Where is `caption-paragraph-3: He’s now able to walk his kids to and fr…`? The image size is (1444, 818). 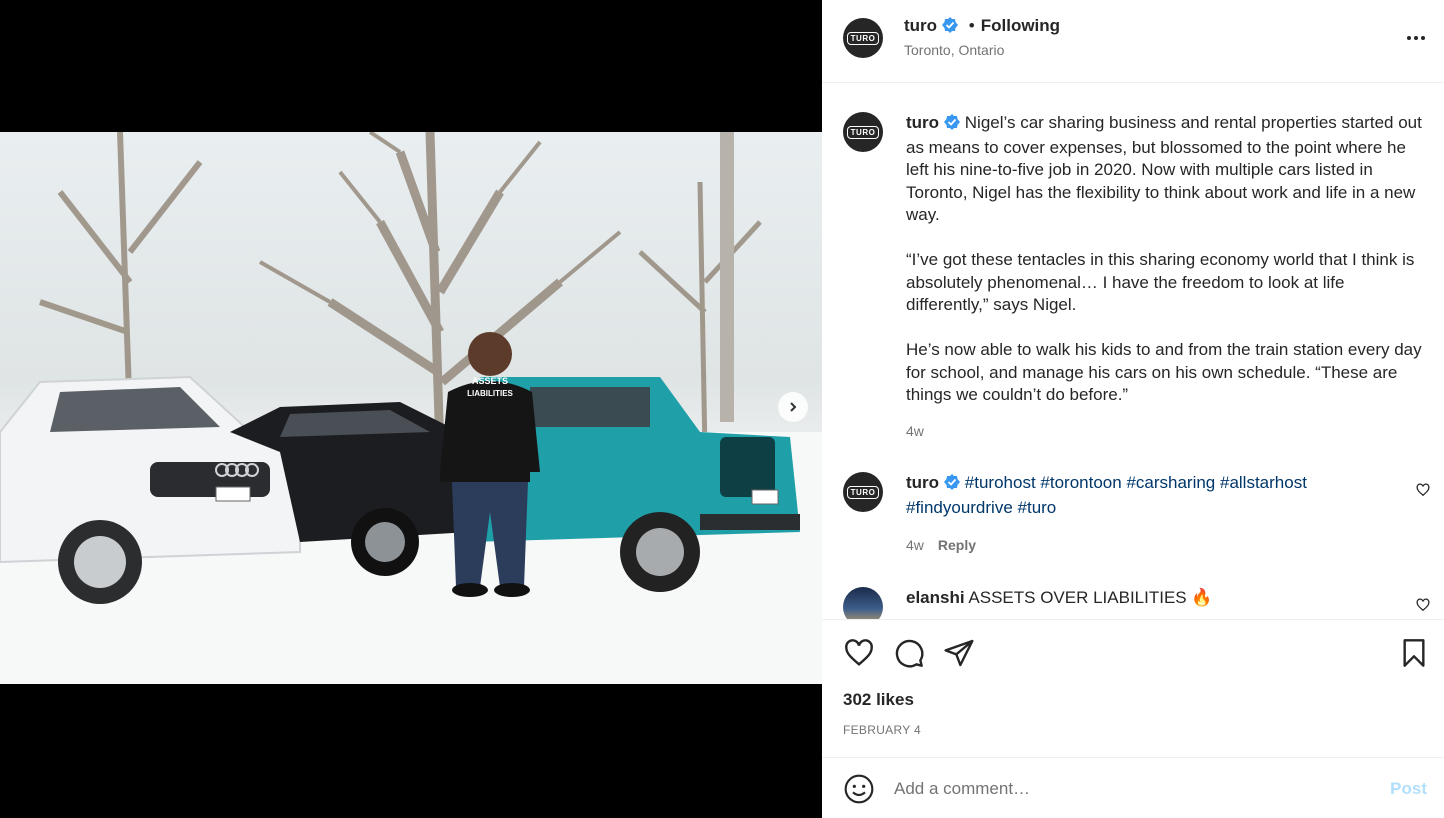
caption-paragraph-3: He’s now able to walk his kids to and fr… is located at coordinates (1164, 372).